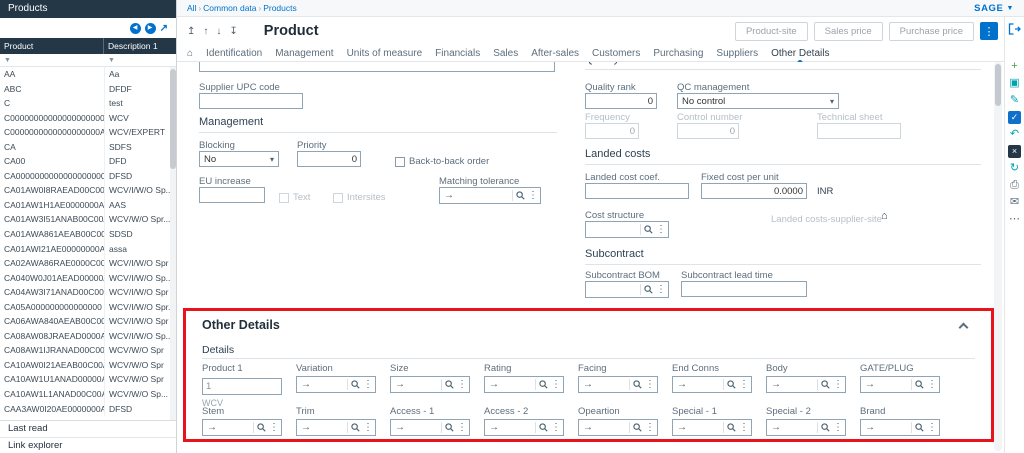  Describe the element at coordinates (771, 31) in the screenshot. I see `product-site-button: Product-site` at that location.